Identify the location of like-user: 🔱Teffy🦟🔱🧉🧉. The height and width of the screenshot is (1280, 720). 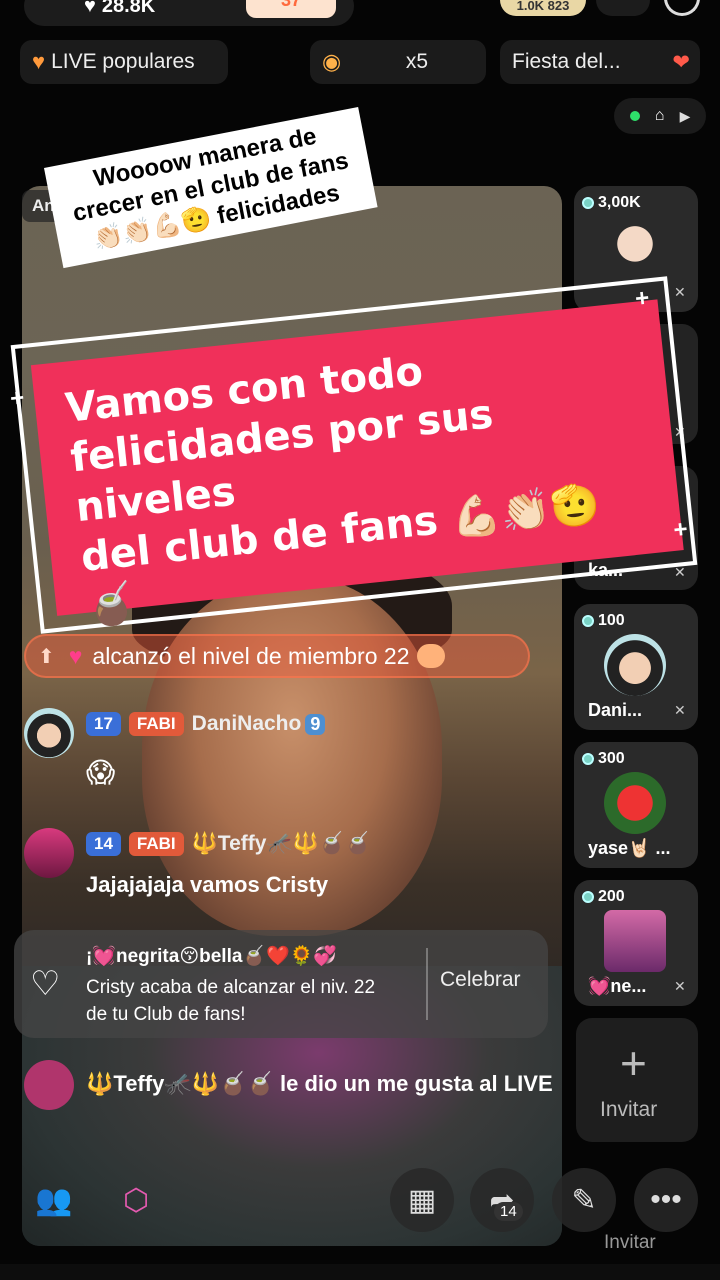
(180, 1083).